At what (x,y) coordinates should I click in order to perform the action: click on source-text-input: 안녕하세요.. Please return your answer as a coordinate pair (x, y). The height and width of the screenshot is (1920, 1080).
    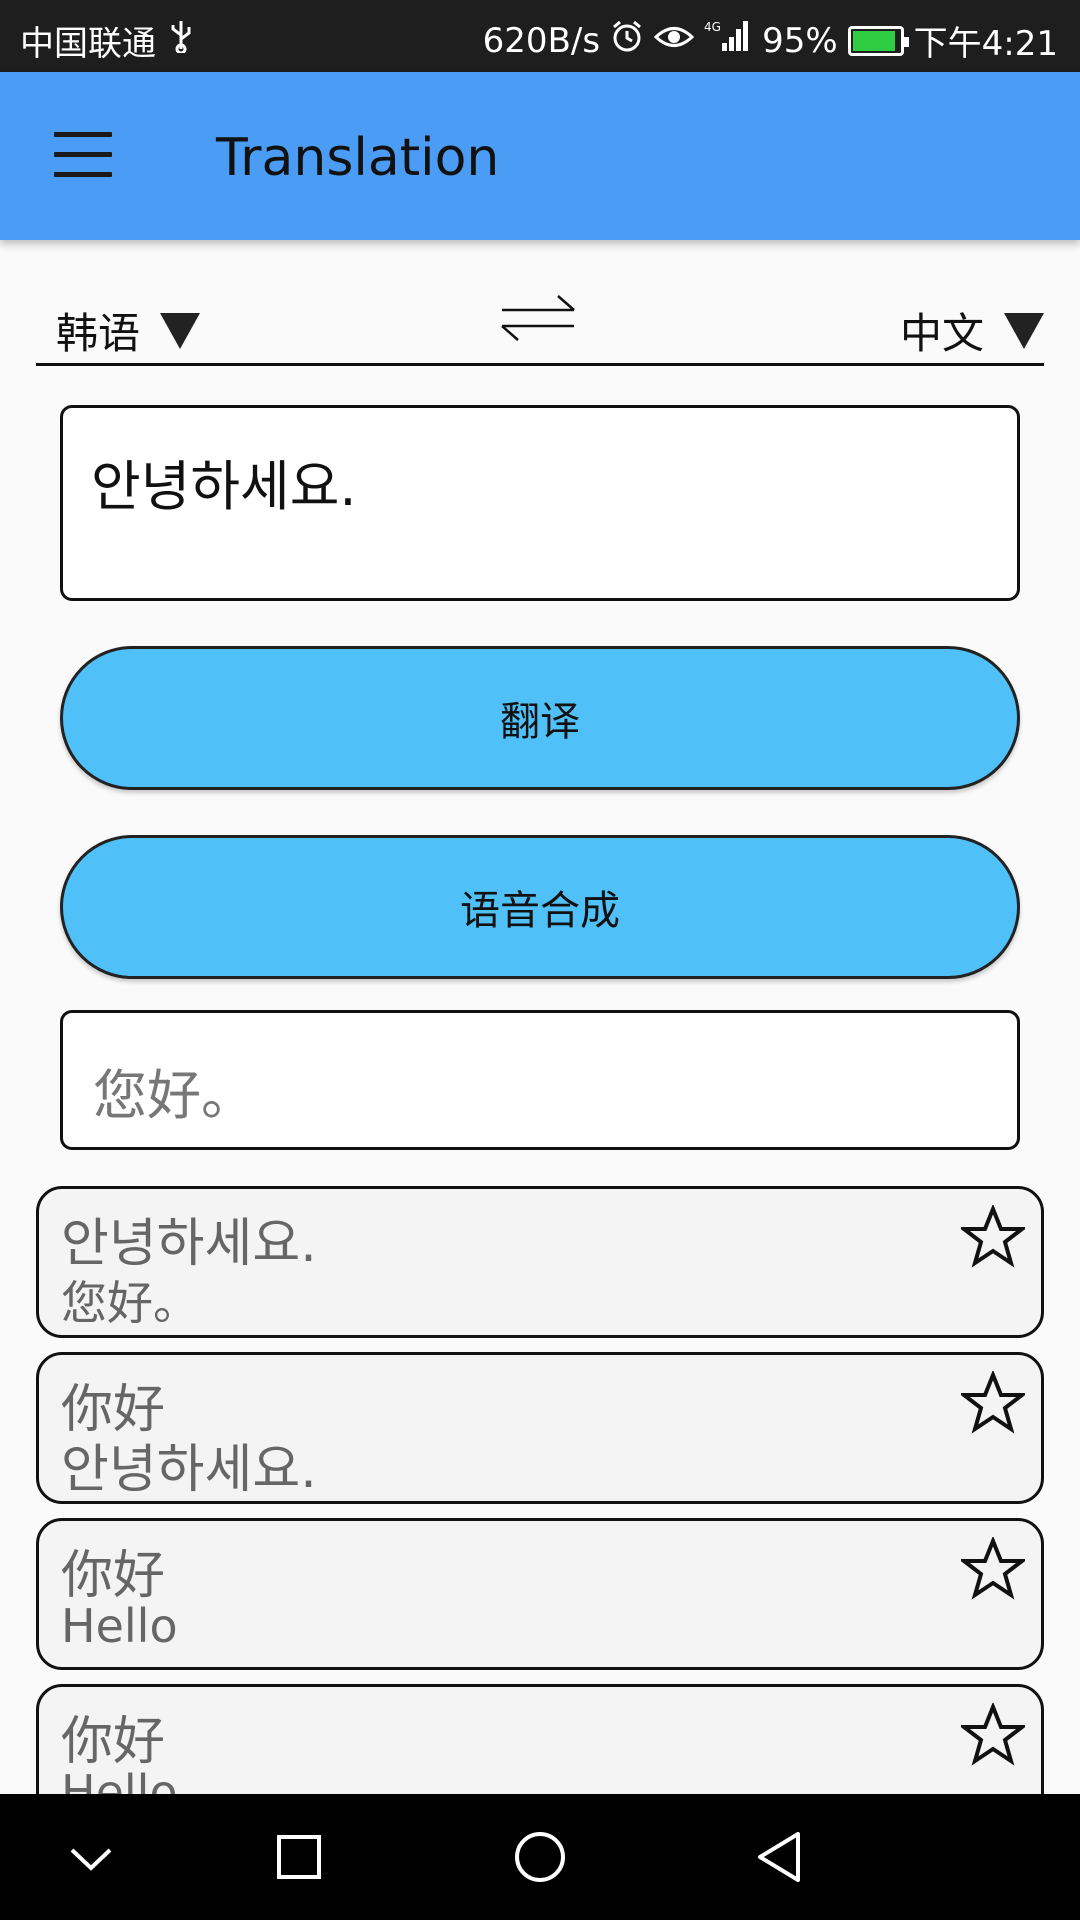
    Looking at the image, I should click on (540, 503).